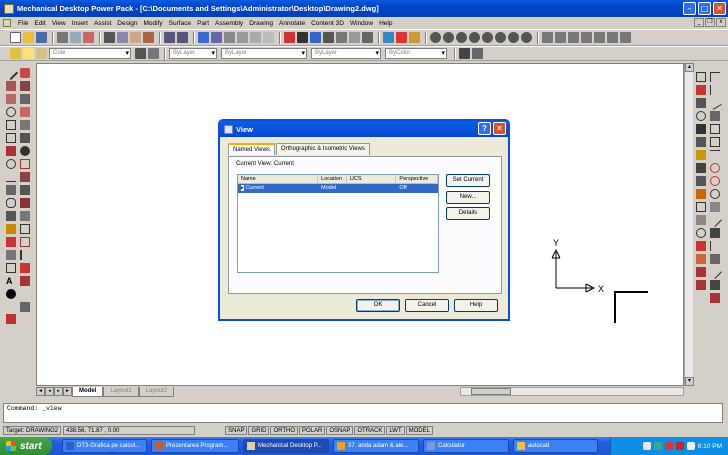  What do you see at coordinates (715, 272) in the screenshot?
I see `dim-style-tool-icon` at bounding box center [715, 272].